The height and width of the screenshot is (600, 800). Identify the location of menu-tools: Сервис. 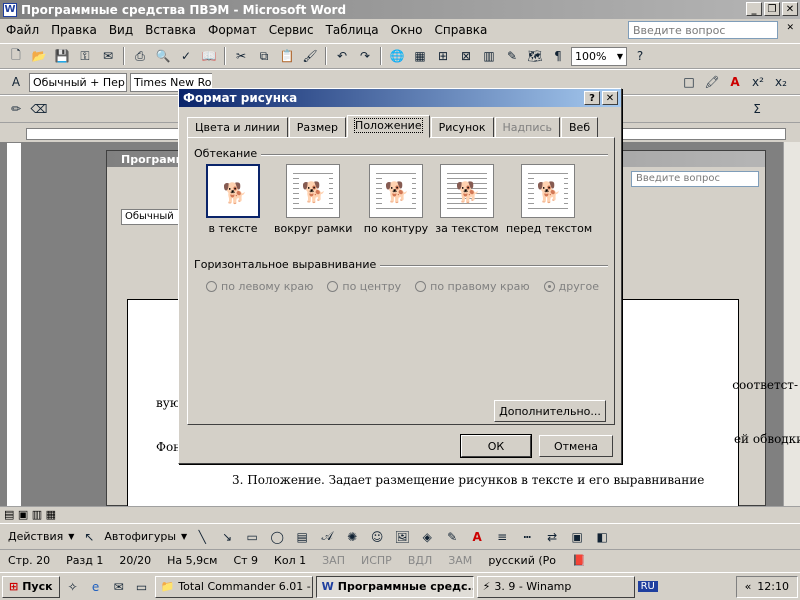
(291, 30).